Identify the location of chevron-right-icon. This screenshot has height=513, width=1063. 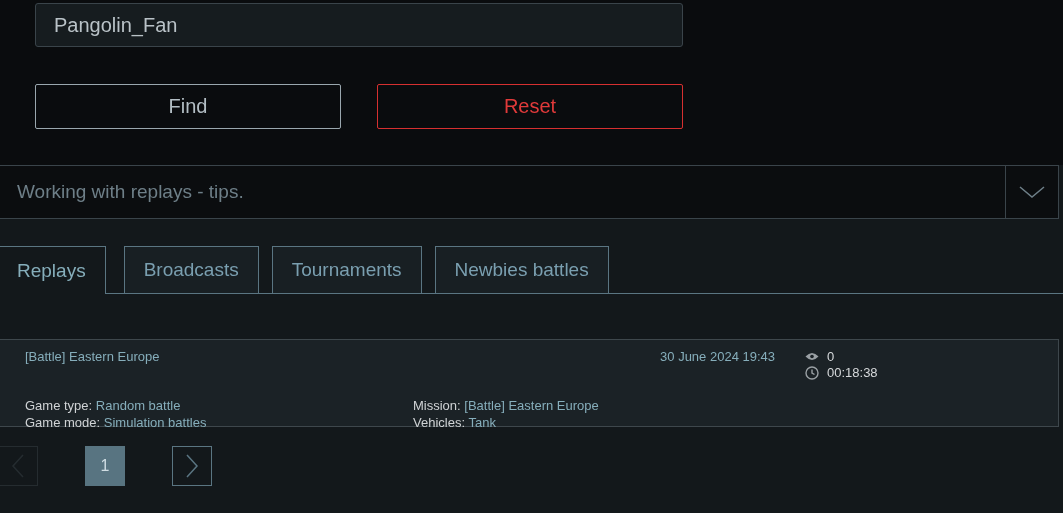
(192, 466).